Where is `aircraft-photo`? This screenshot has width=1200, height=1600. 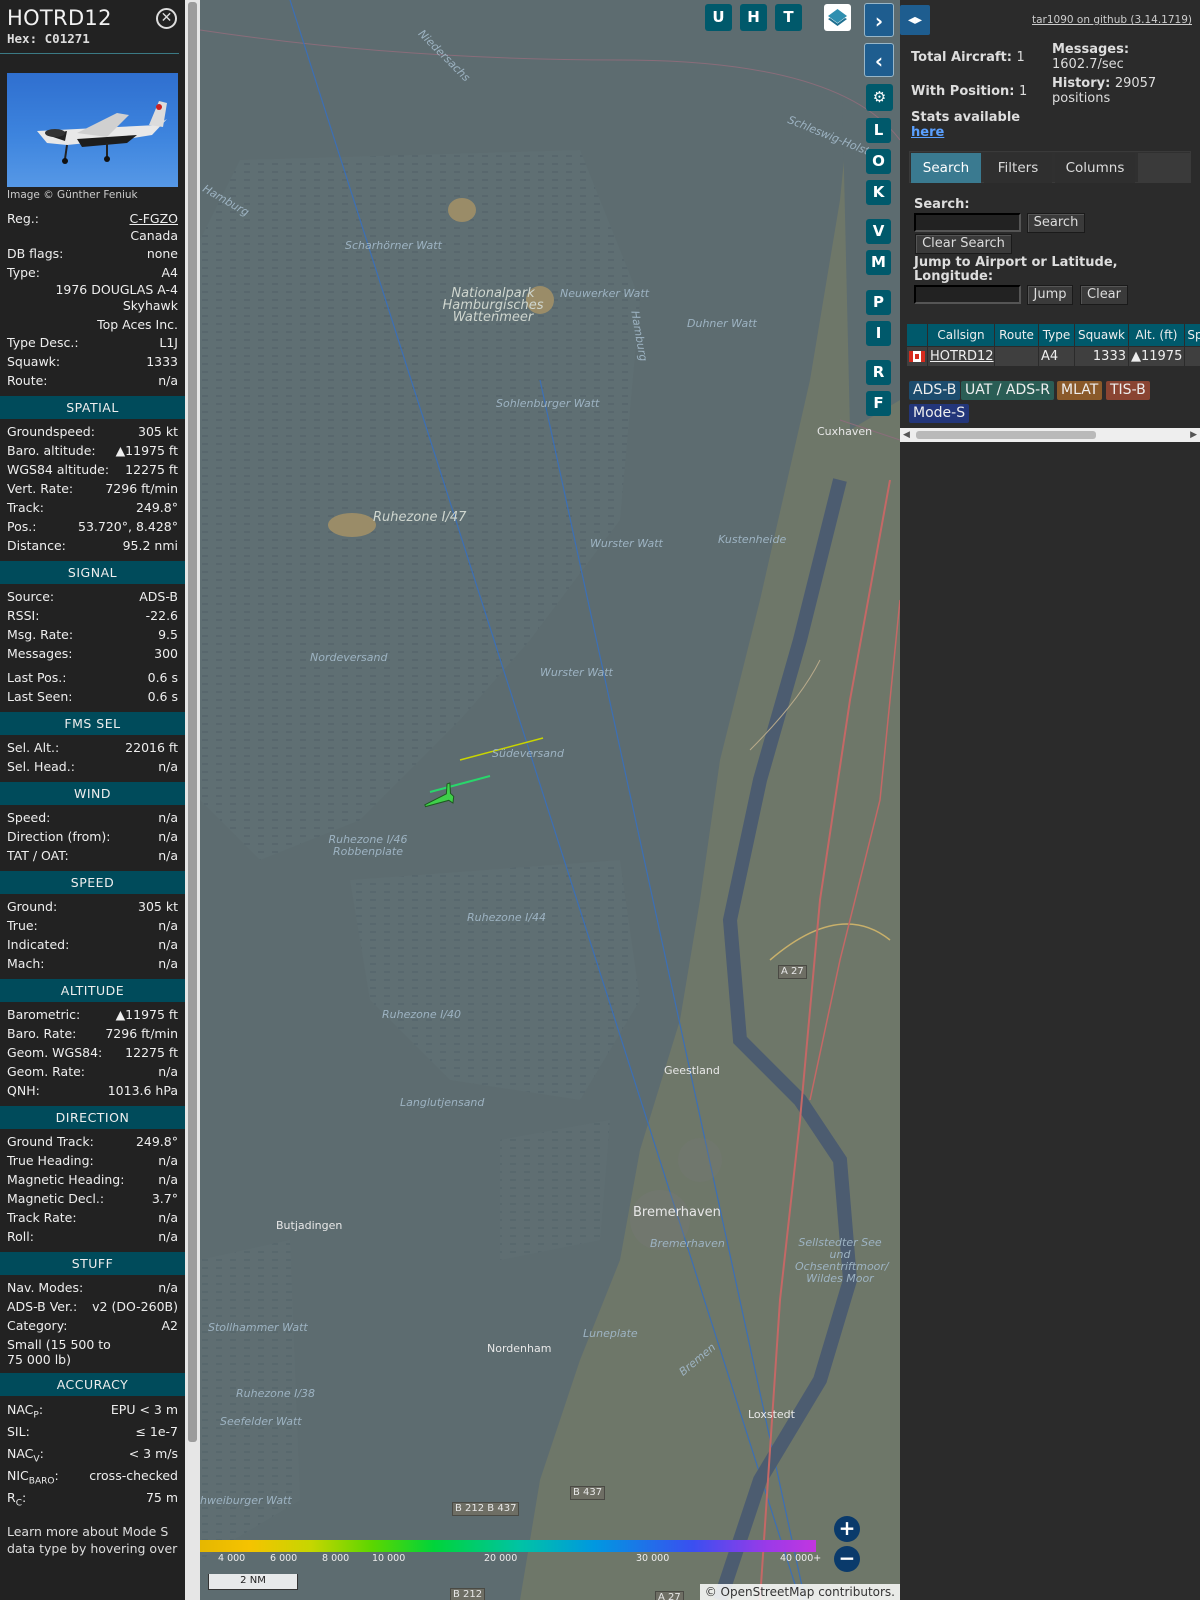 aircraft-photo is located at coordinates (92, 130).